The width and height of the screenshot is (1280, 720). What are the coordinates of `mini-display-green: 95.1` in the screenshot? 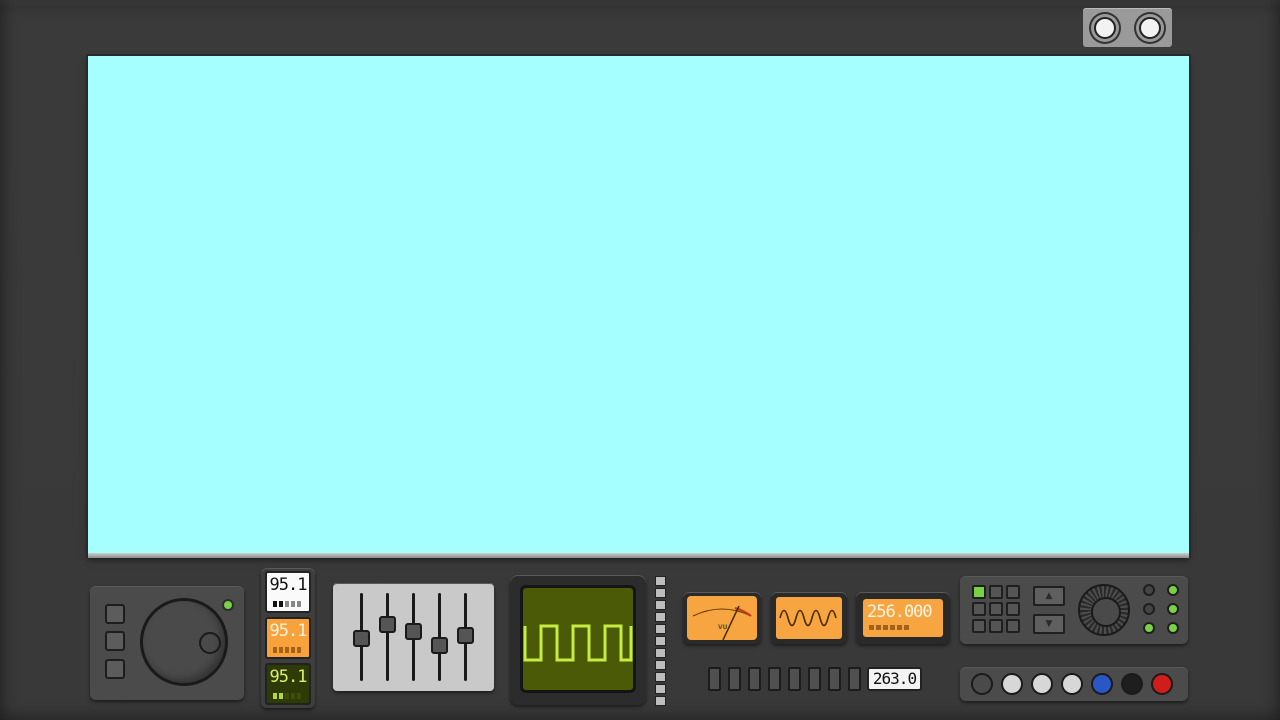 It's located at (288, 684).